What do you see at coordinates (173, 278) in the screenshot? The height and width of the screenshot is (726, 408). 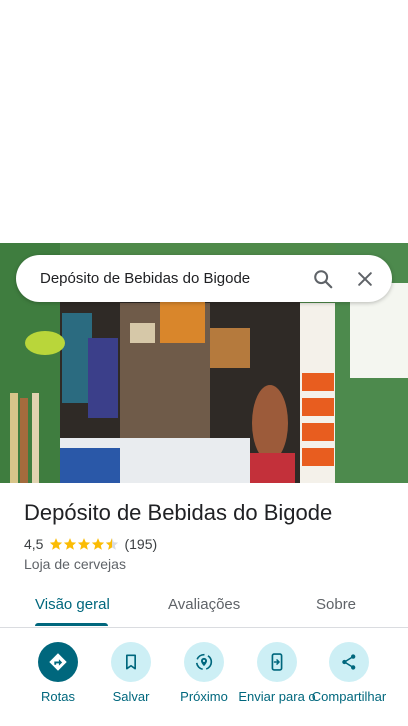 I see `search-input: Depósito de Bebidas do Bigode` at bounding box center [173, 278].